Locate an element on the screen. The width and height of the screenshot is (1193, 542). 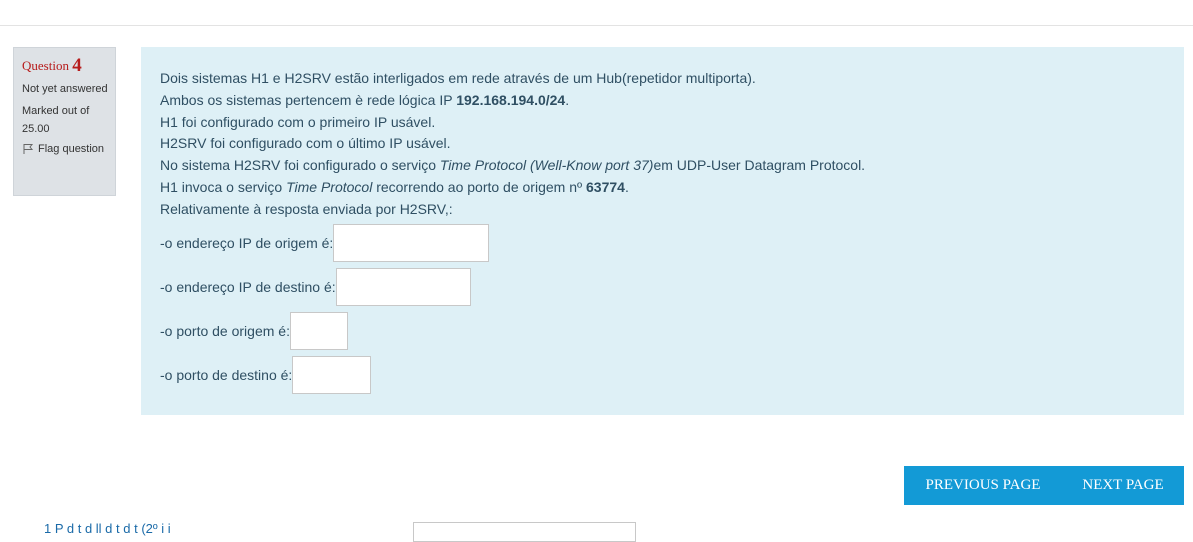
answer-row-destination-ip: -o endereço IP de destino é: is located at coordinates (672, 287).